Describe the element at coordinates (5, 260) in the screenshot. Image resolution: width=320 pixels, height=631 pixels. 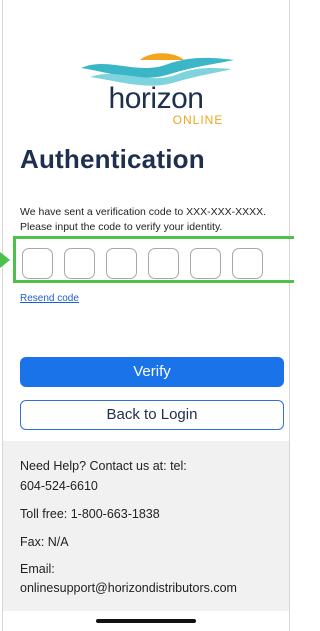
I see `highlight-arrow-icon` at that location.